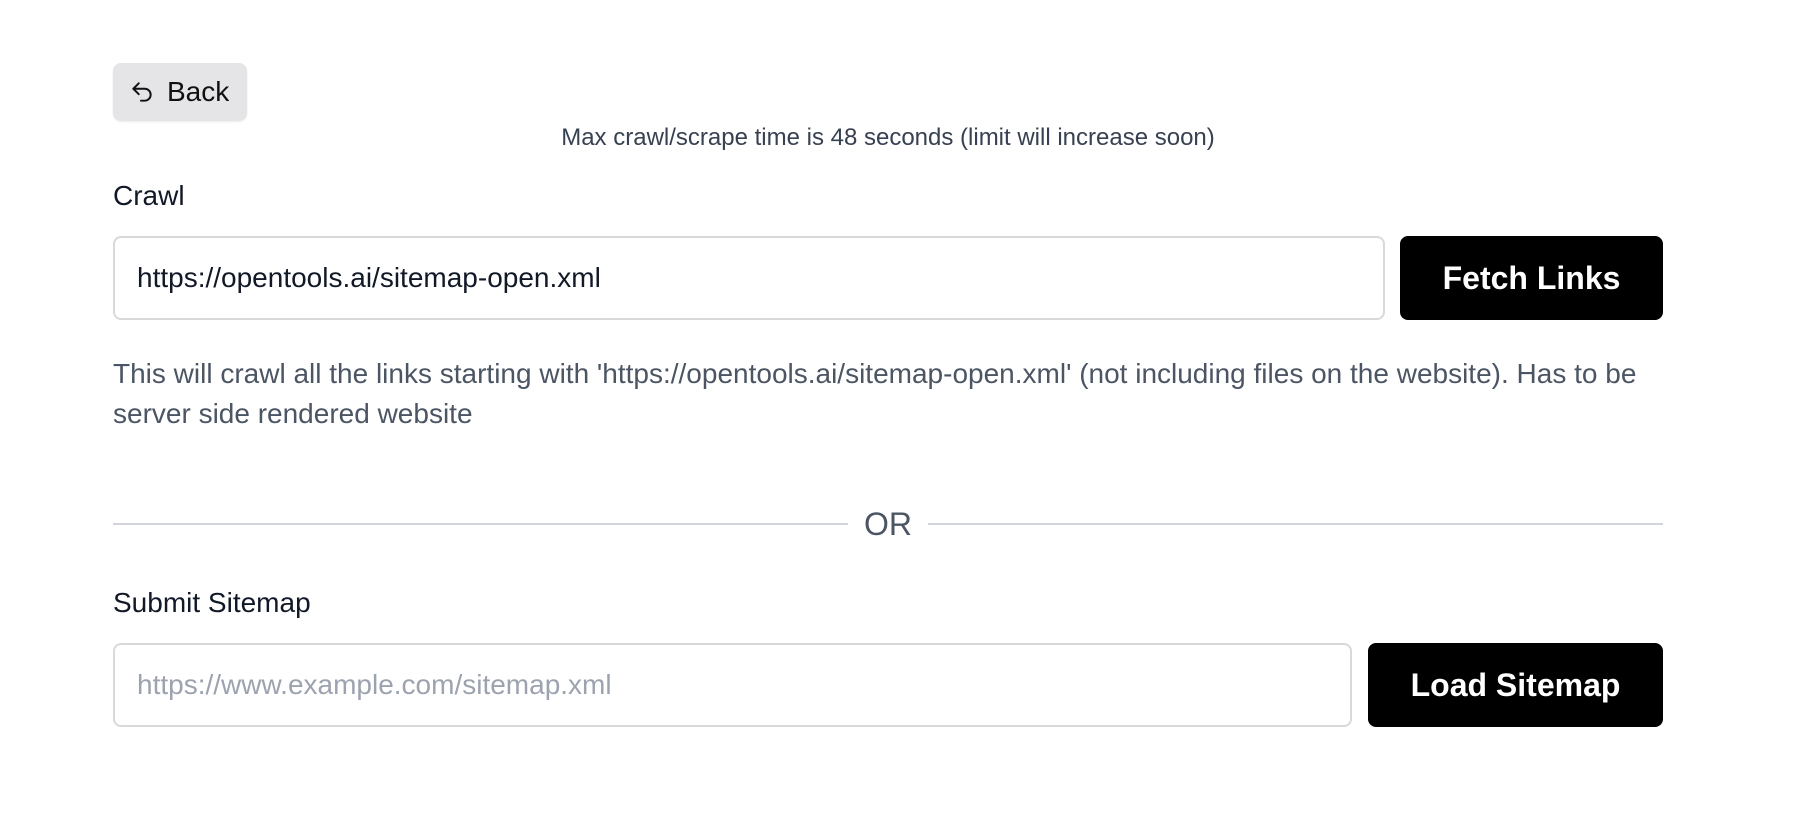  Describe the element at coordinates (1515, 685) in the screenshot. I see `load-sitemap-button: Load Sitemap` at that location.